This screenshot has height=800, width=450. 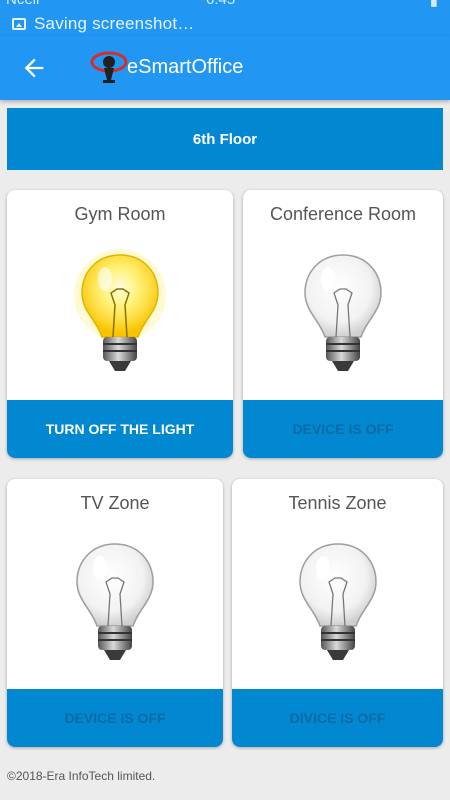 I want to click on action-label: TURN OFF THE LIGHT, so click(x=120, y=429).